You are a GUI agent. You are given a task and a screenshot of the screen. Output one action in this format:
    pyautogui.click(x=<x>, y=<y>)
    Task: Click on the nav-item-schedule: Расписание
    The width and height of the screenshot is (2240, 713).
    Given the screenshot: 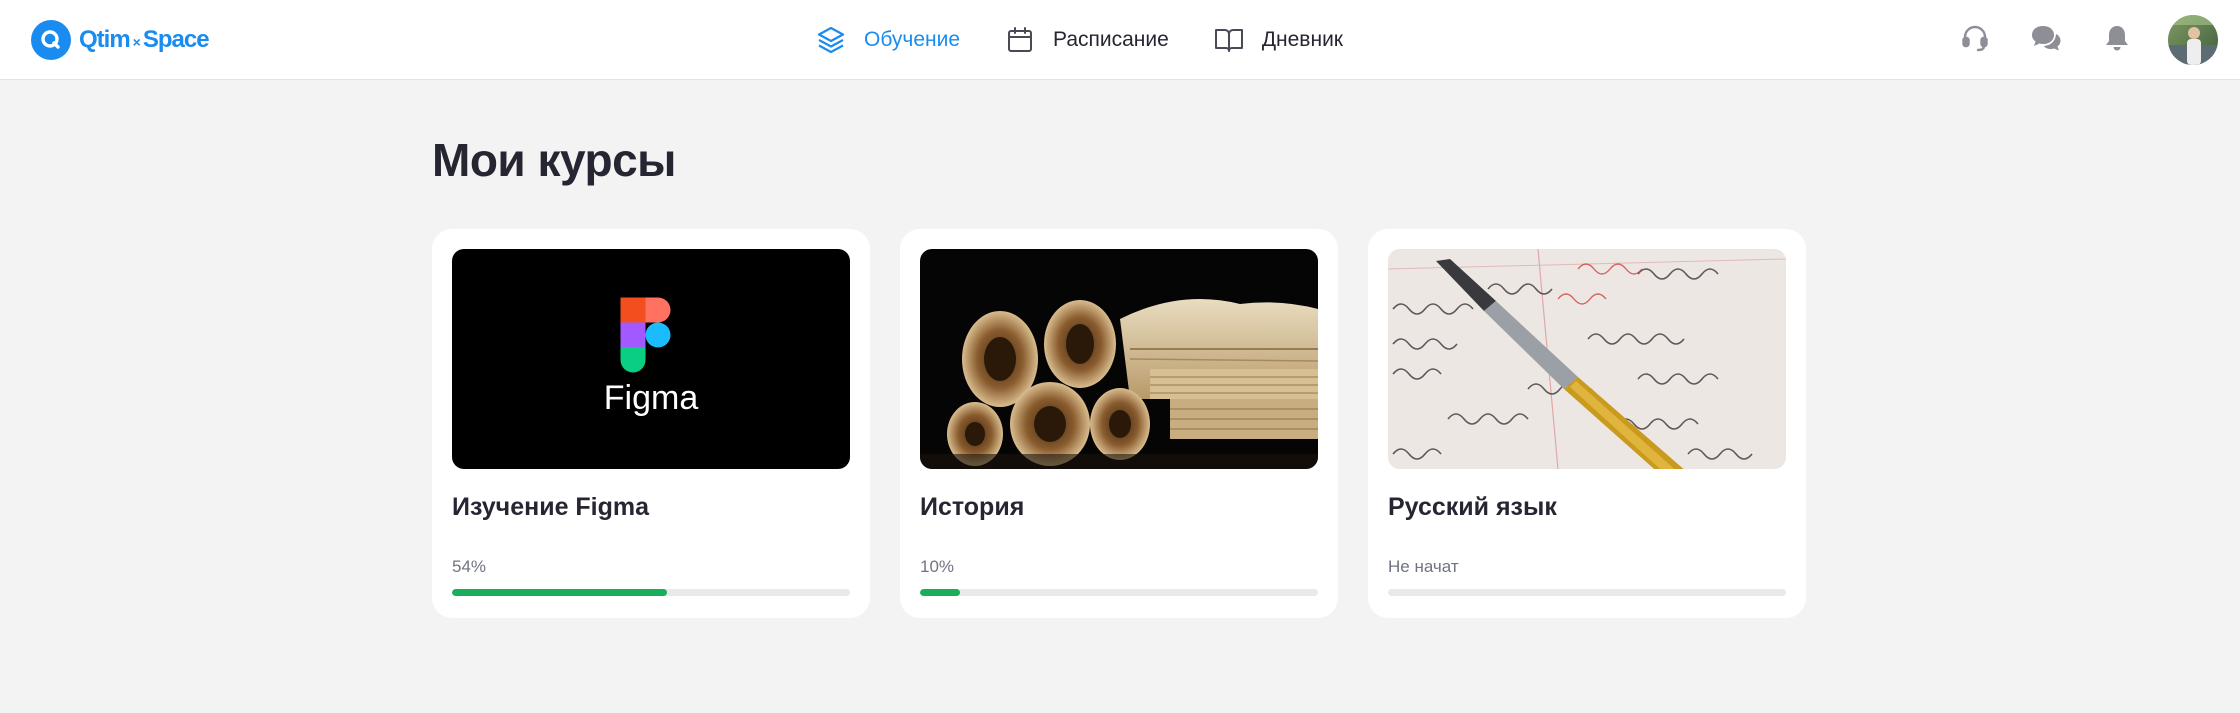 What is the action you would take?
    pyautogui.click(x=1086, y=40)
    